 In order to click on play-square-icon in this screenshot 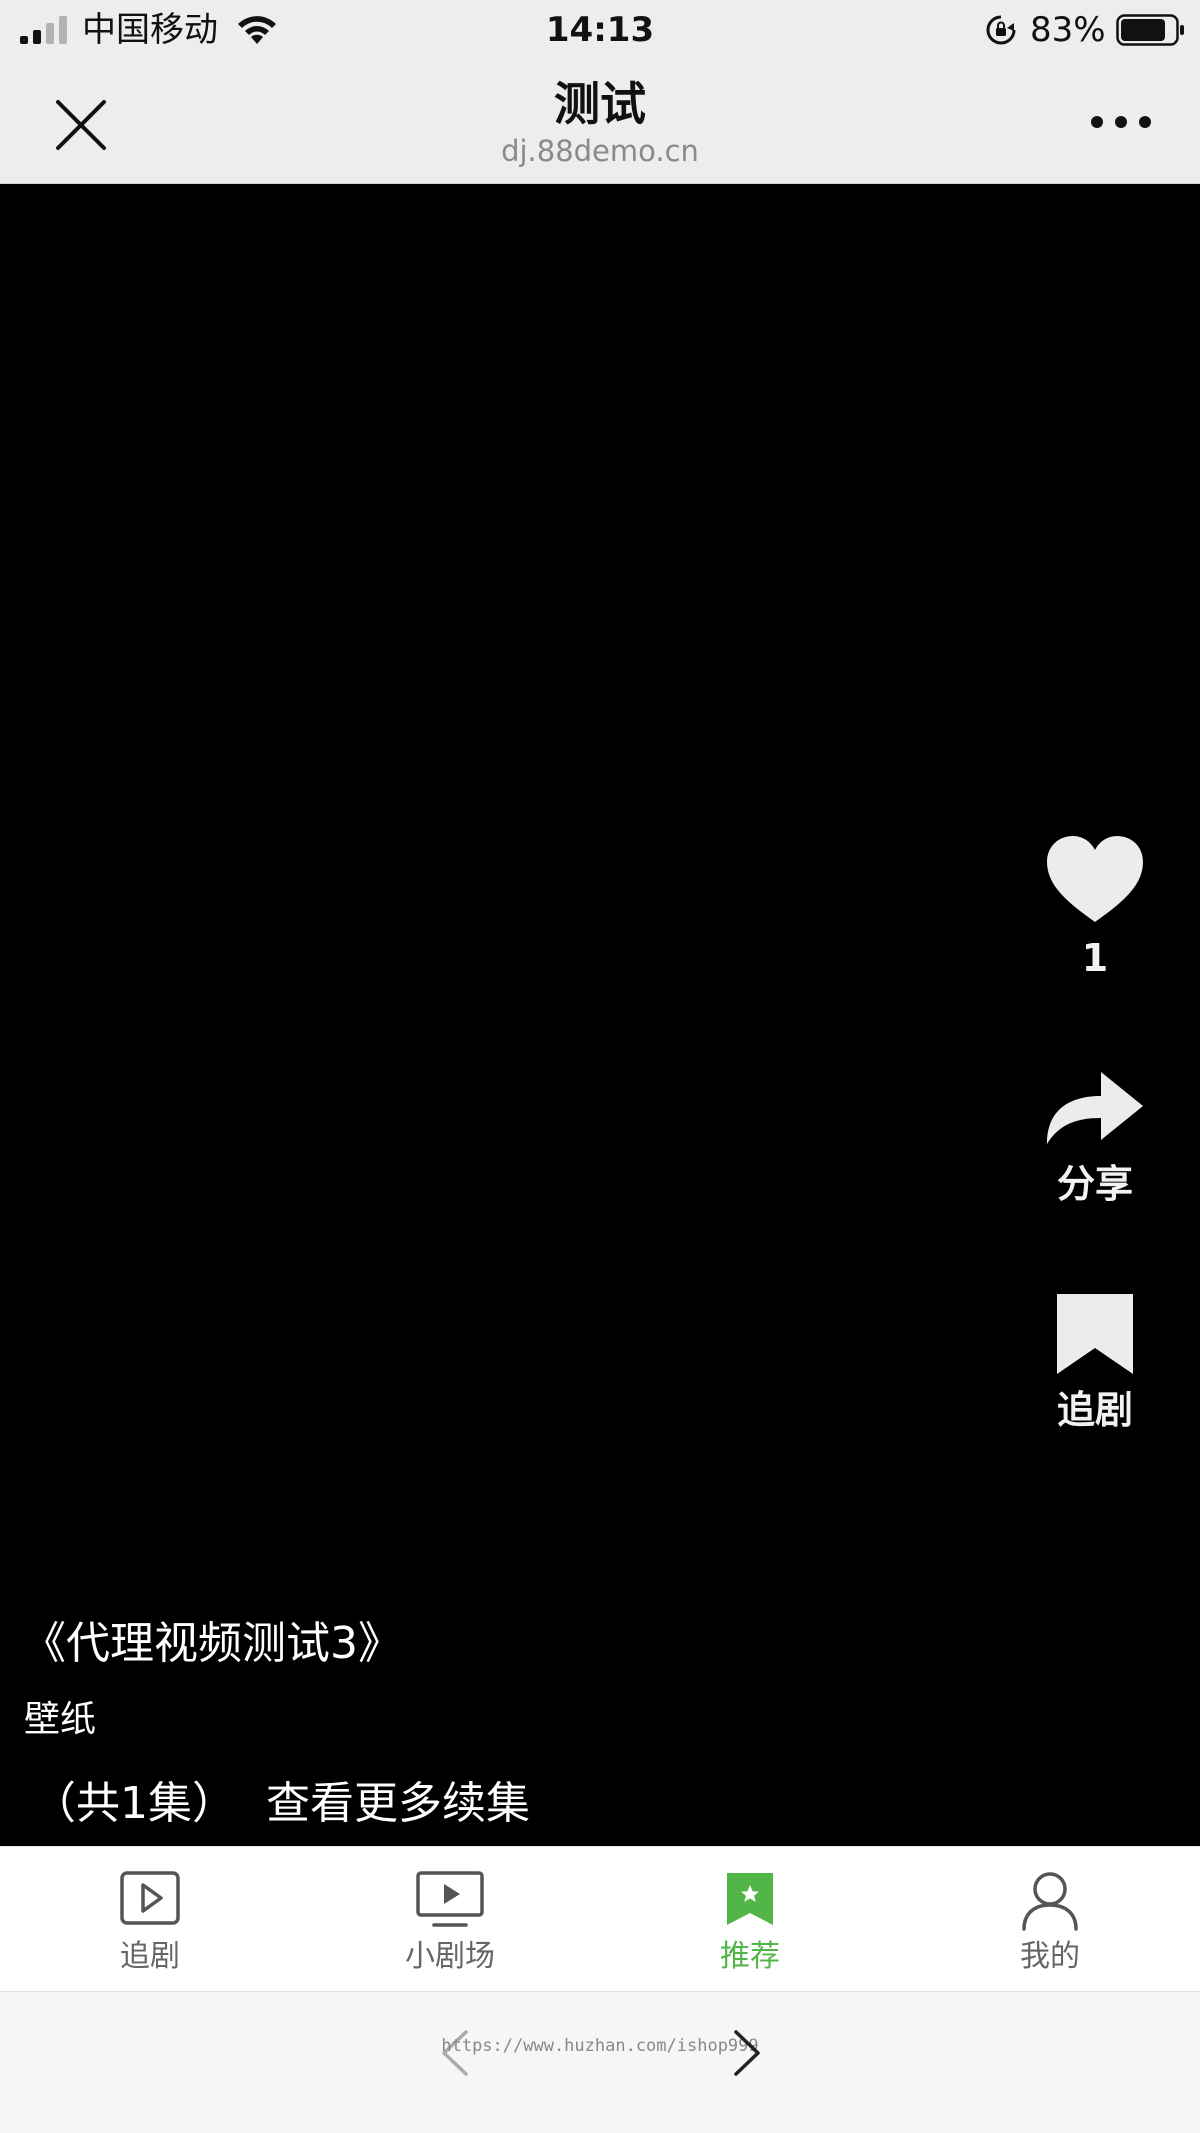, I will do `click(150, 1898)`.